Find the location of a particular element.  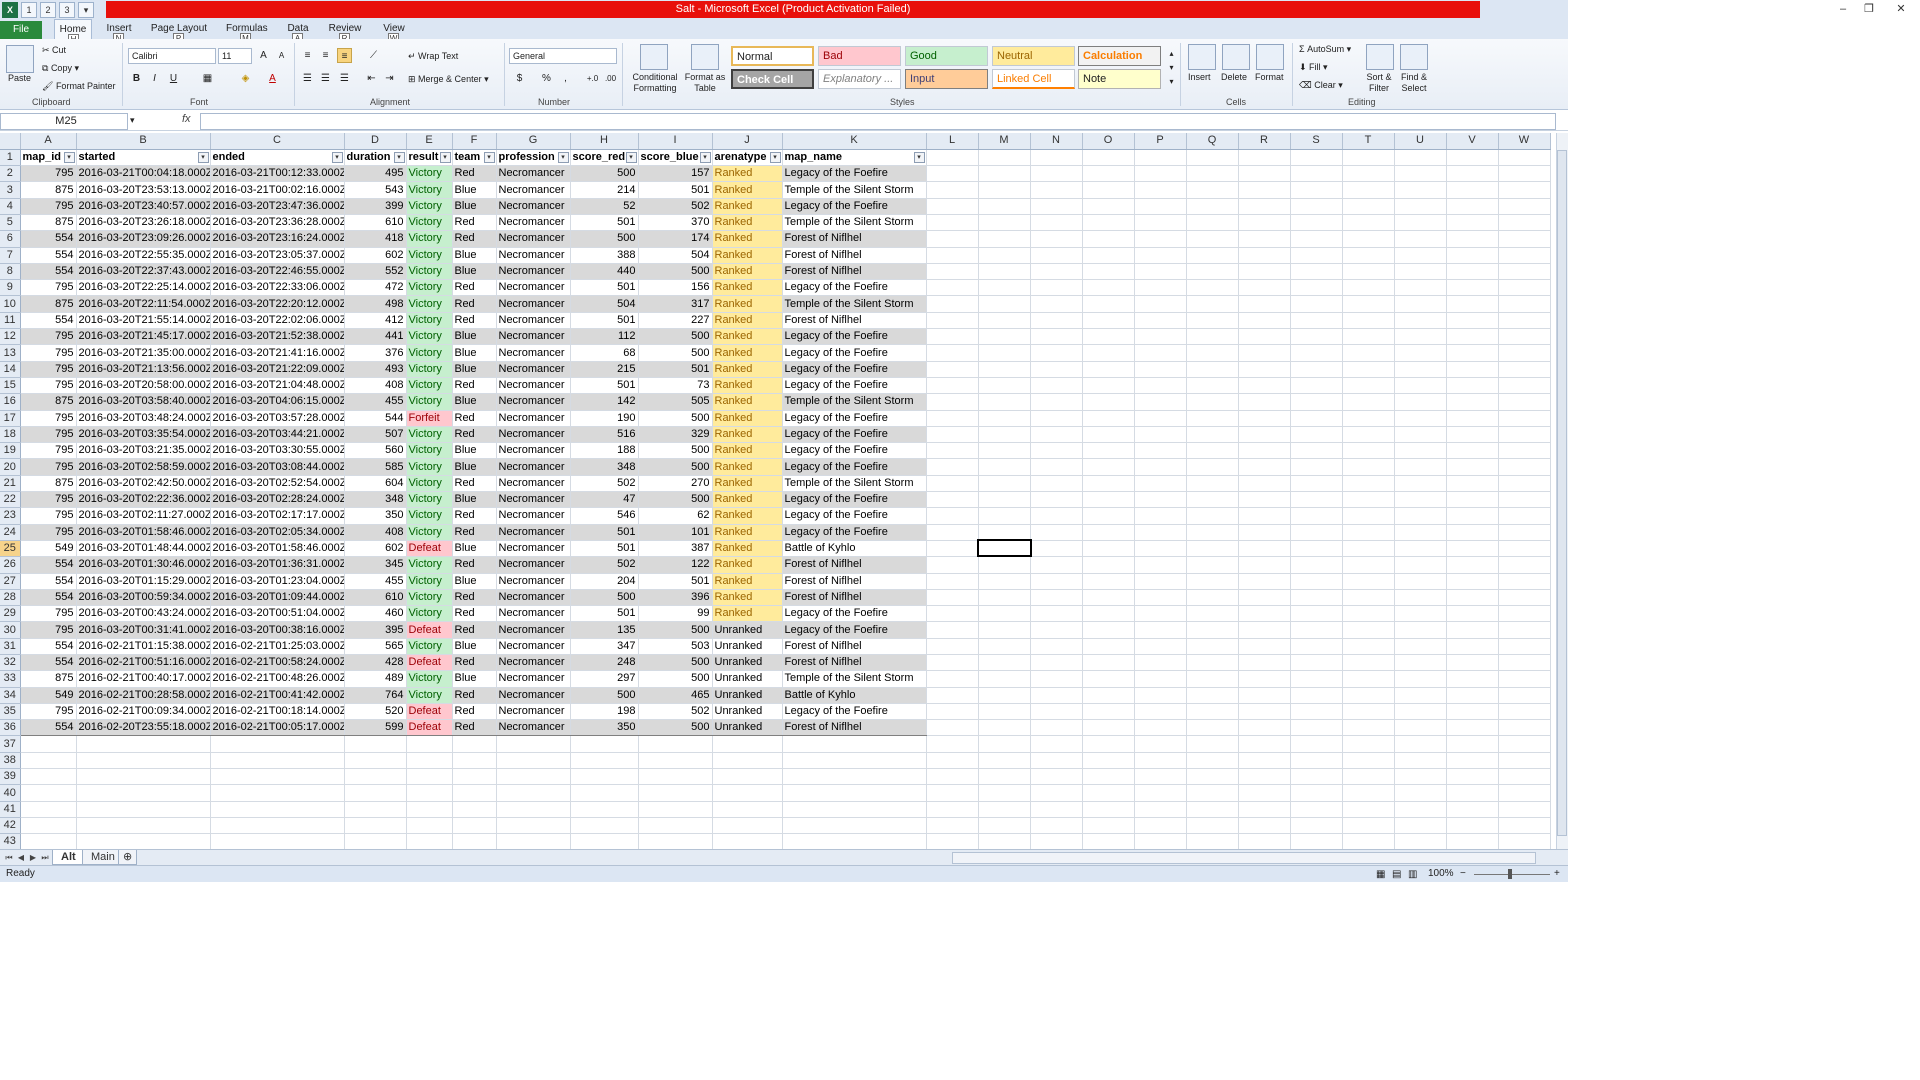

cell: 2016-03-20T02:17:17.000Z is located at coordinates (277, 516).